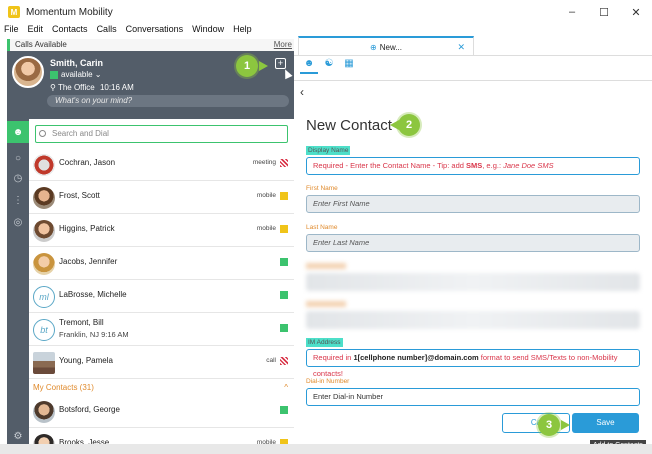  Describe the element at coordinates (77, 63) in the screenshot. I see `profile-name: Smith, Carin` at that location.